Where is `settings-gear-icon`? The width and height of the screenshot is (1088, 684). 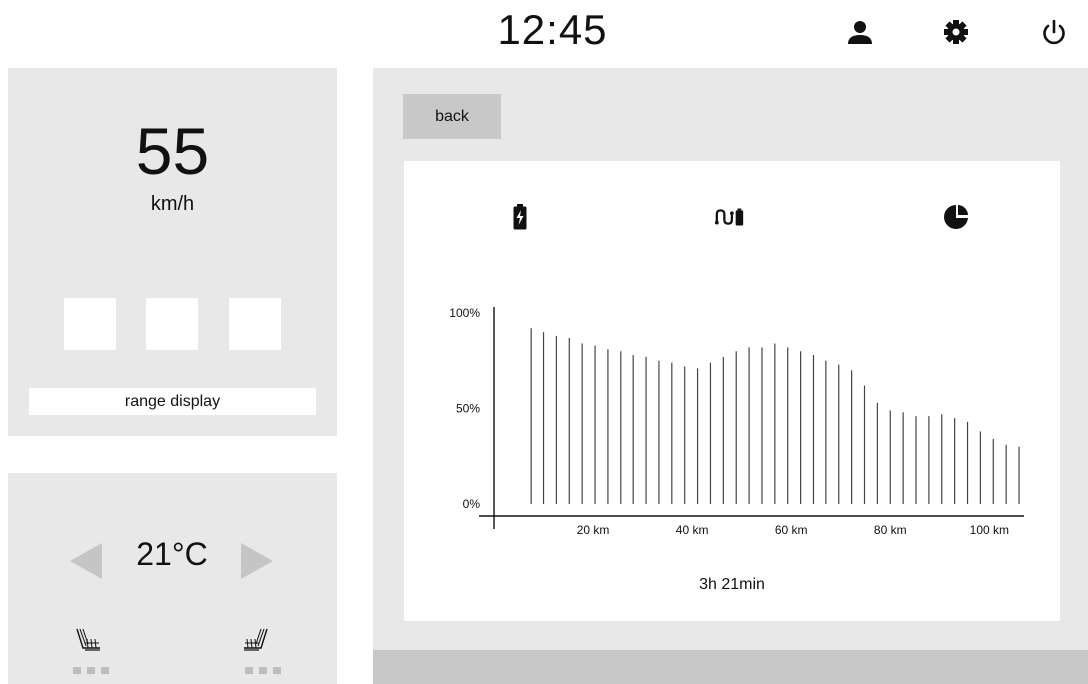 settings-gear-icon is located at coordinates (956, 32).